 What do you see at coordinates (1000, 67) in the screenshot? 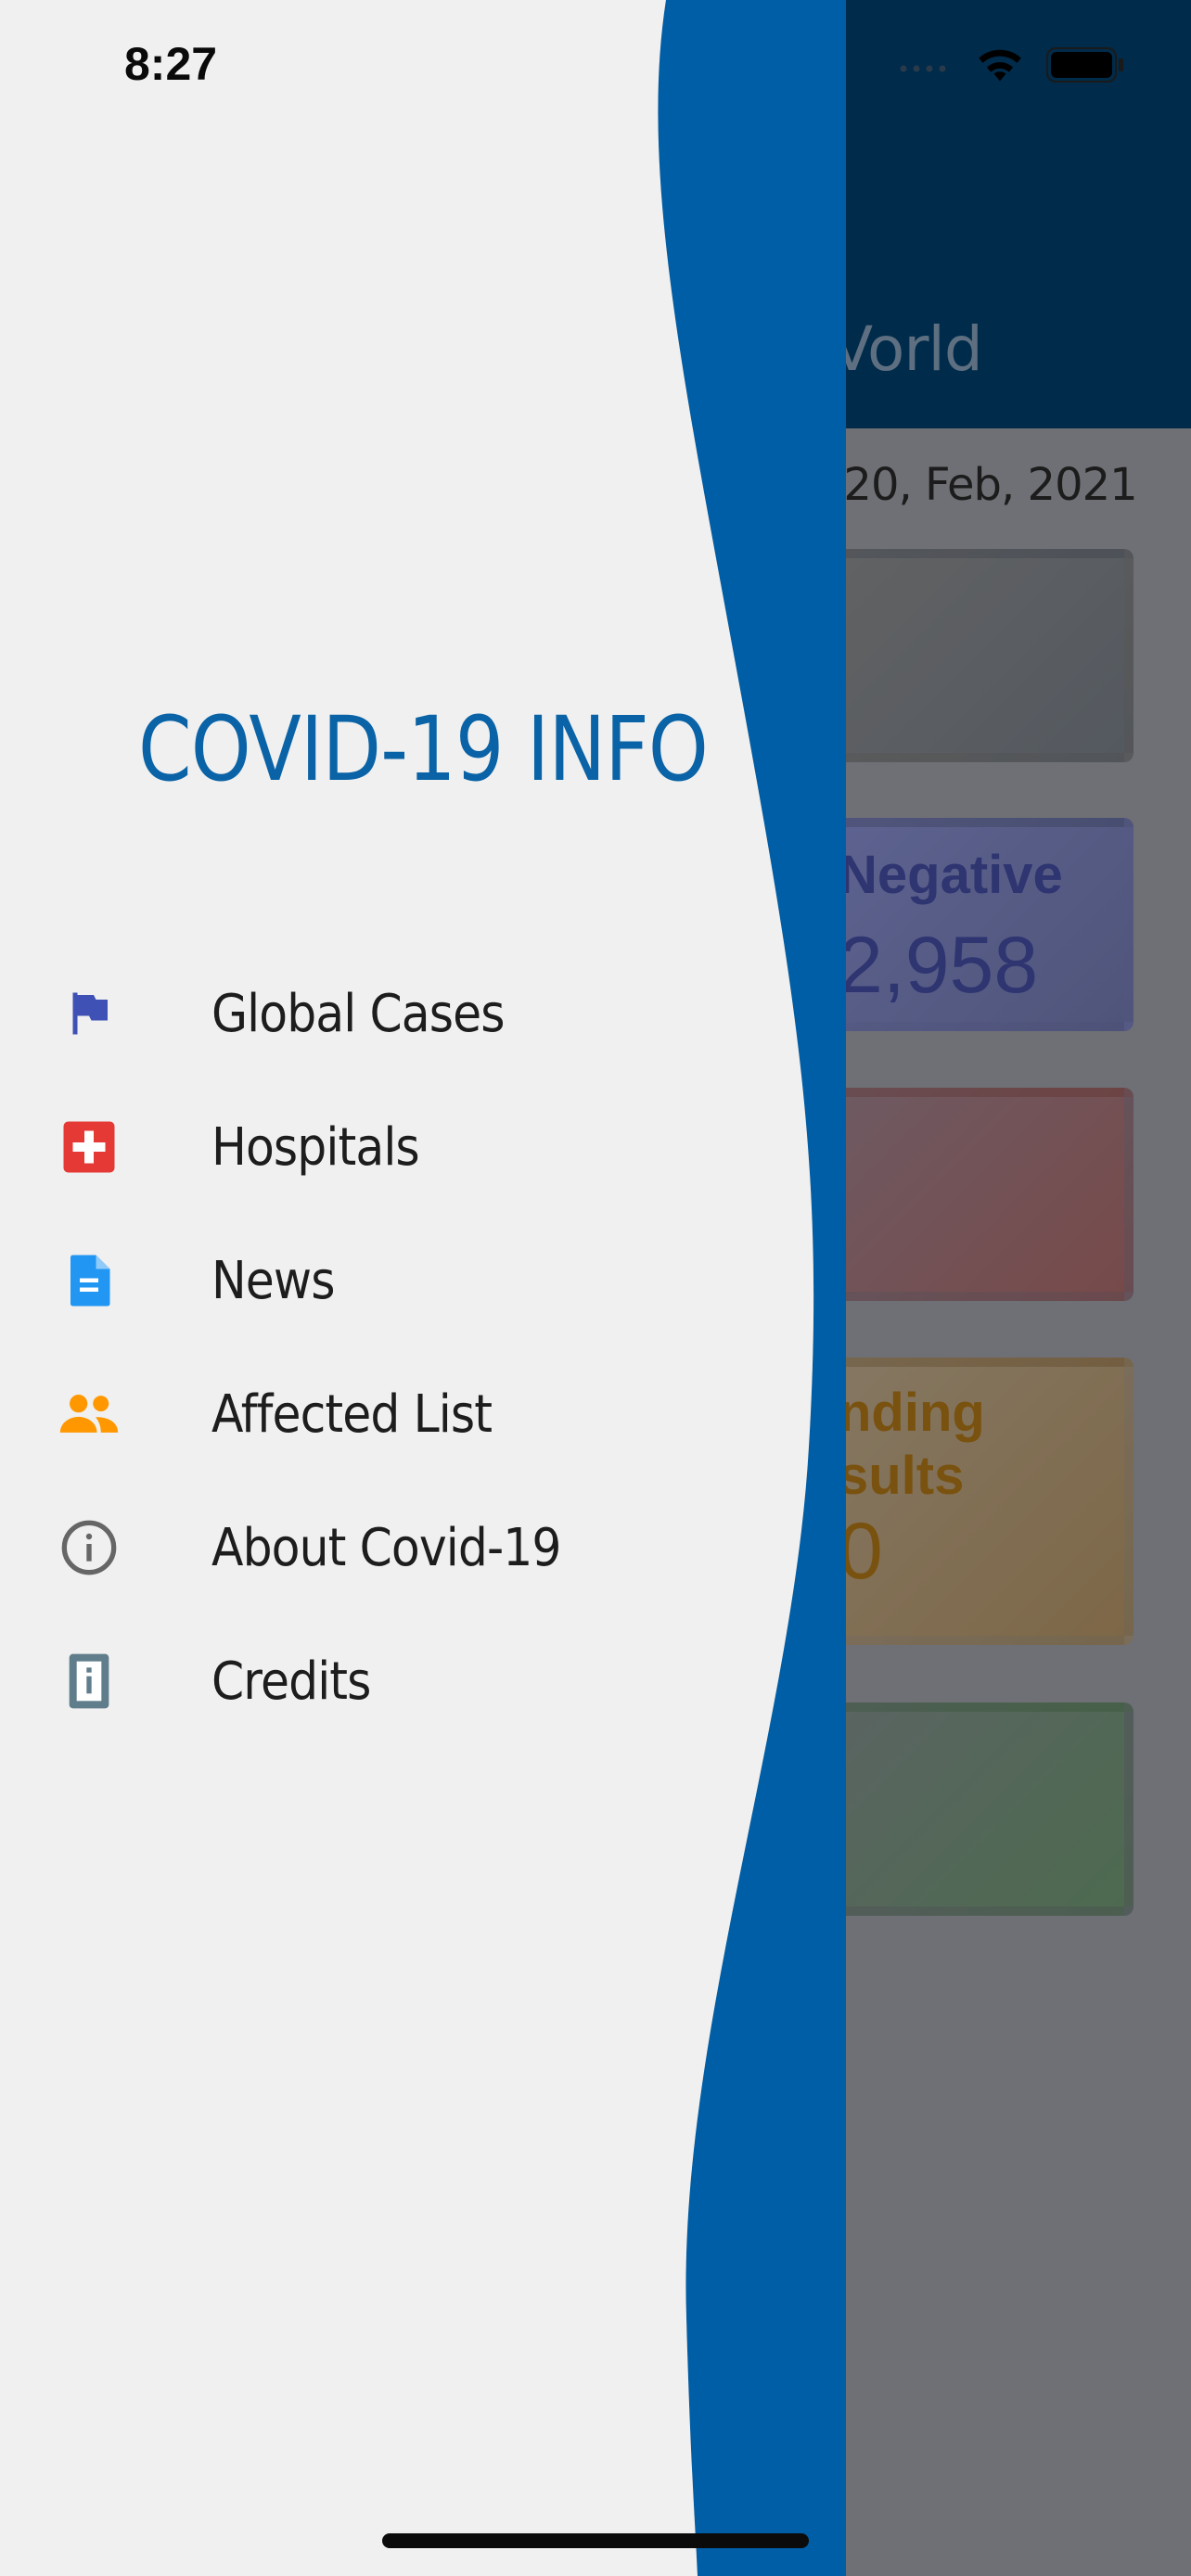
I see `wifi-icon` at bounding box center [1000, 67].